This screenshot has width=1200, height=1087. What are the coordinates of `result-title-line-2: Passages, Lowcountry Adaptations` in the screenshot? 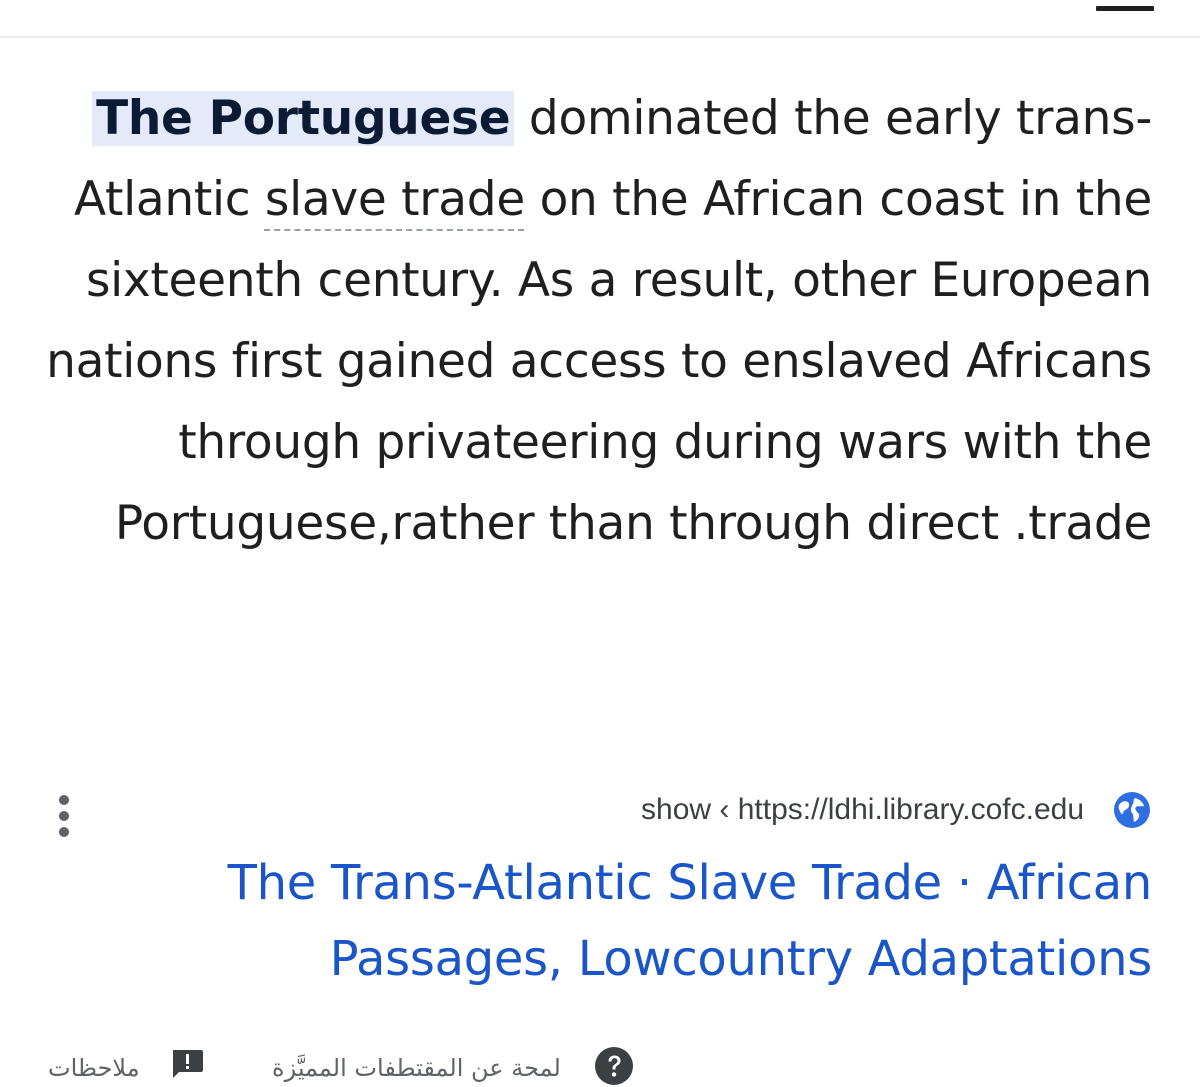 It's located at (597, 959).